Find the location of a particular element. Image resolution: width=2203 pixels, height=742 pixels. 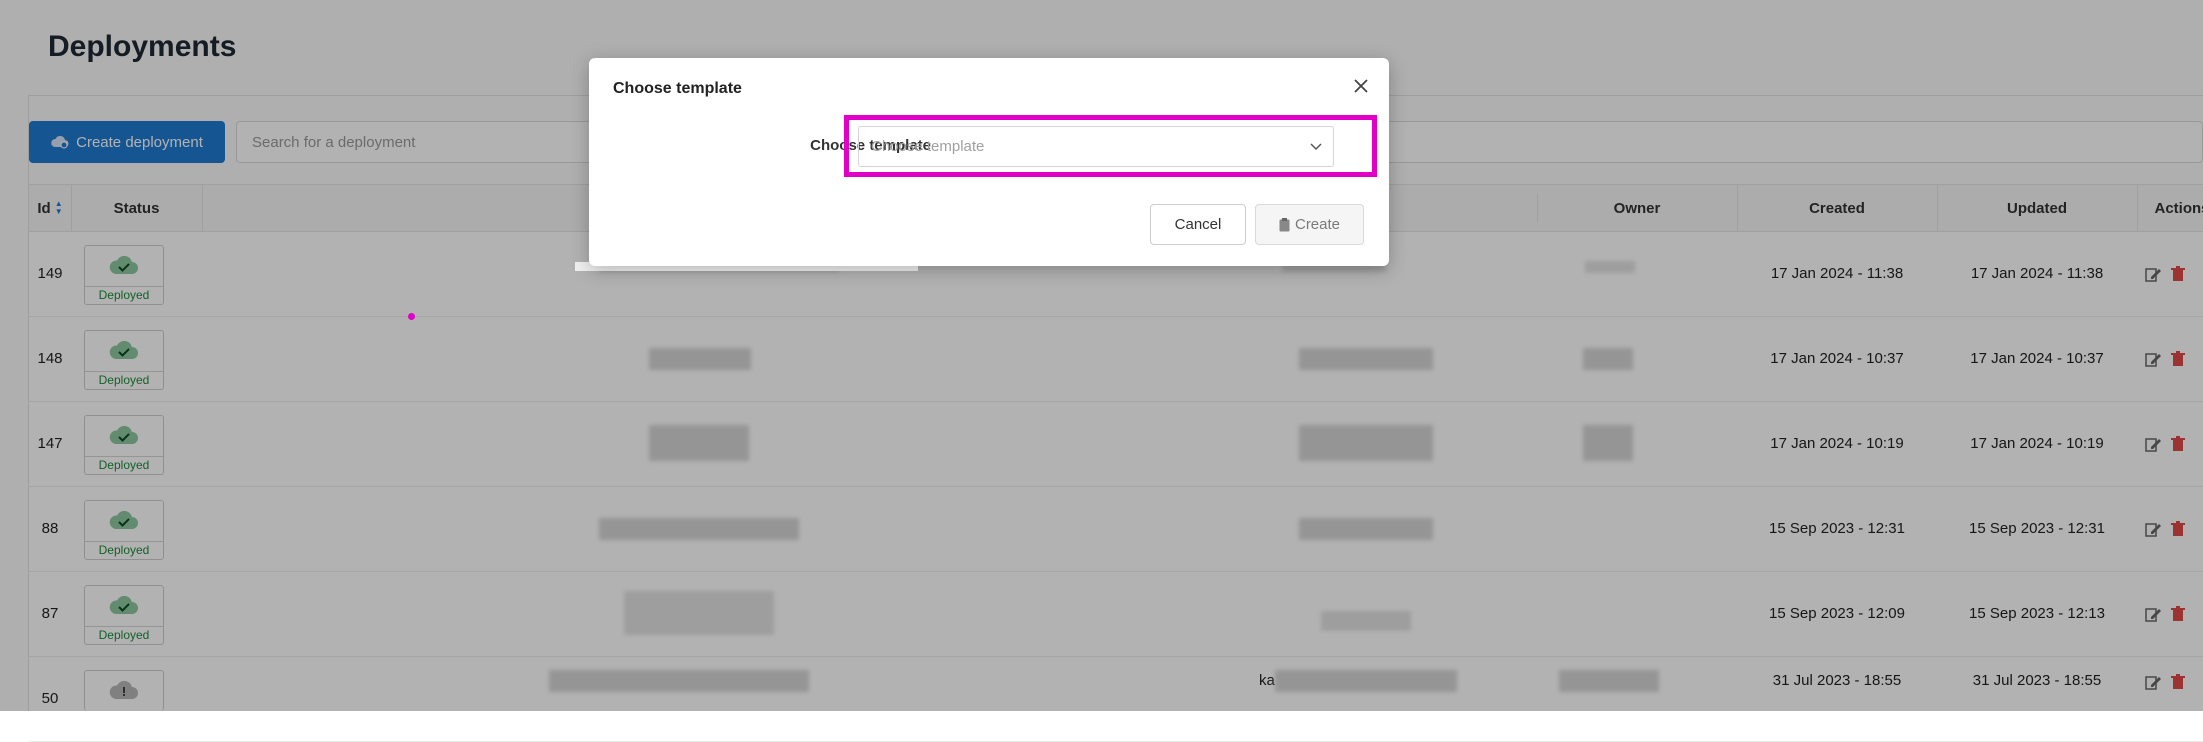

close-icon is located at coordinates (1361, 86).